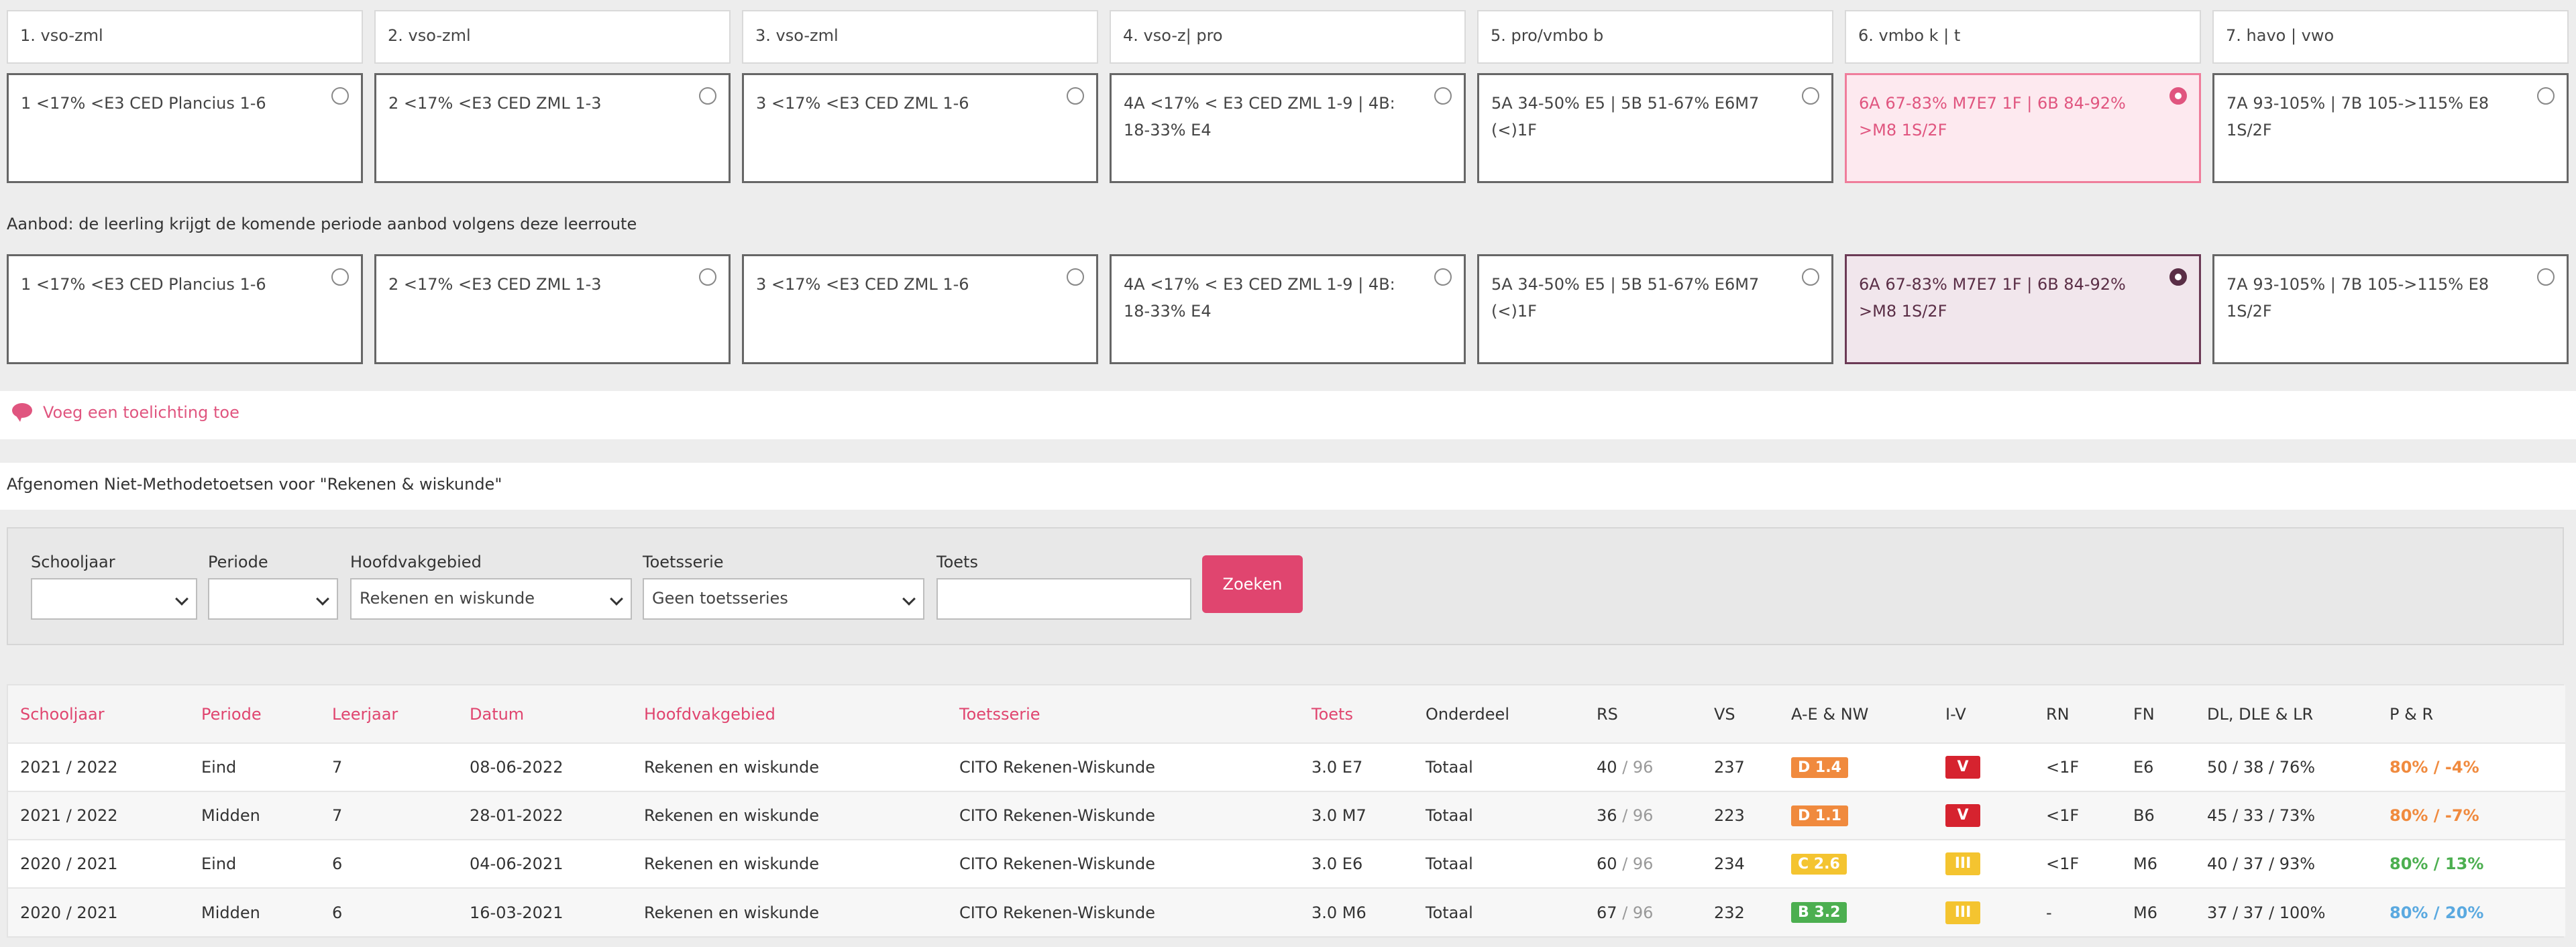  What do you see at coordinates (545, 714) in the screenshot?
I see `col-header-datum: Datum` at bounding box center [545, 714].